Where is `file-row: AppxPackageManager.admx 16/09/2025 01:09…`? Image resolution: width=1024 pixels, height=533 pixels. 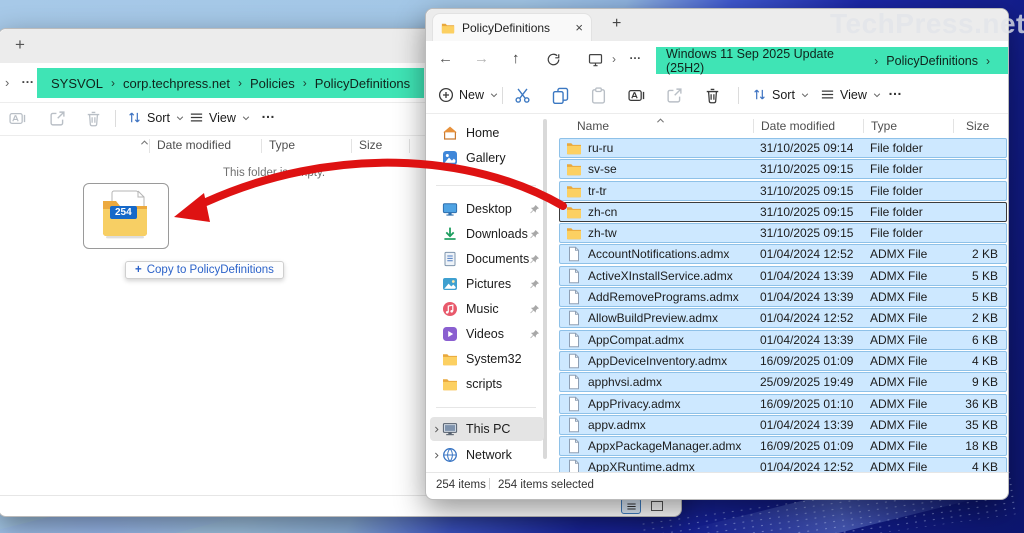 file-row: AppxPackageManager.admx 16/09/2025 01:09… is located at coordinates (783, 446).